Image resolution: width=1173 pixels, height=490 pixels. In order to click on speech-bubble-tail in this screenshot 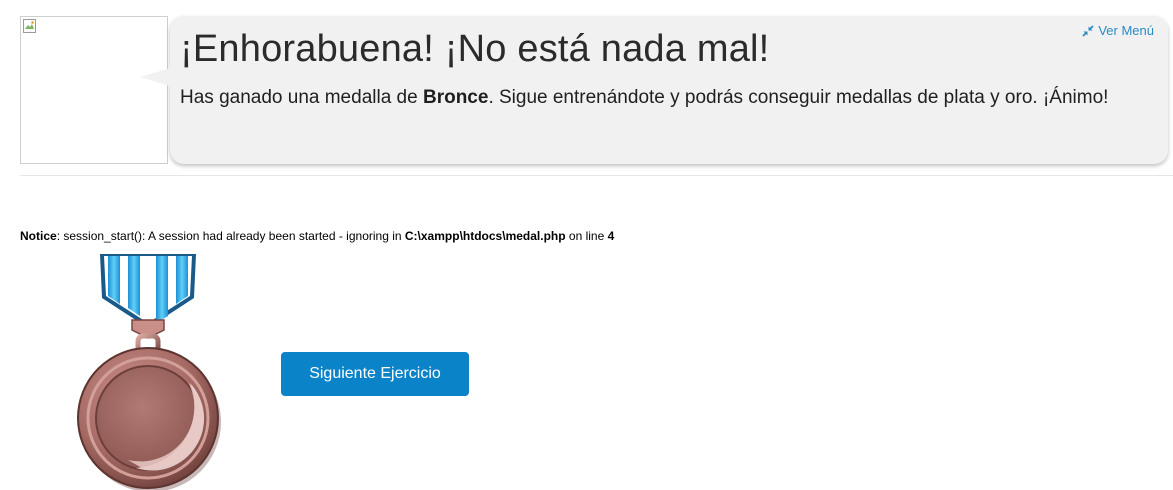, I will do `click(155, 77)`.